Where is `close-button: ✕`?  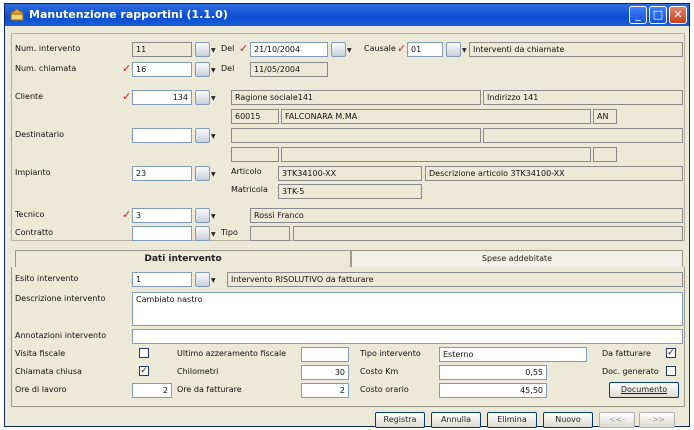
close-button: ✕ is located at coordinates (678, 15).